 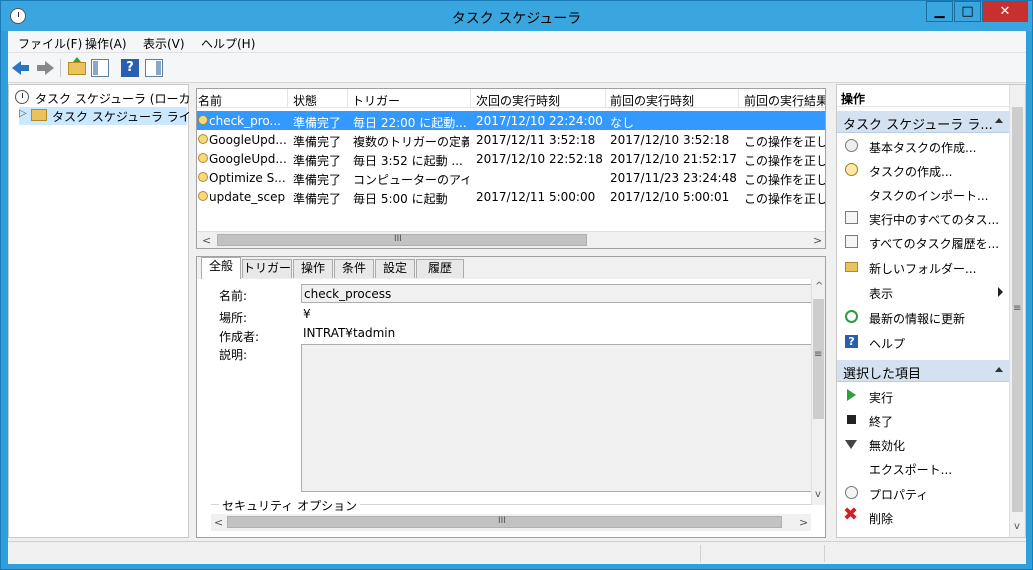 I want to click on column-header-status: 状態, so click(x=320, y=100).